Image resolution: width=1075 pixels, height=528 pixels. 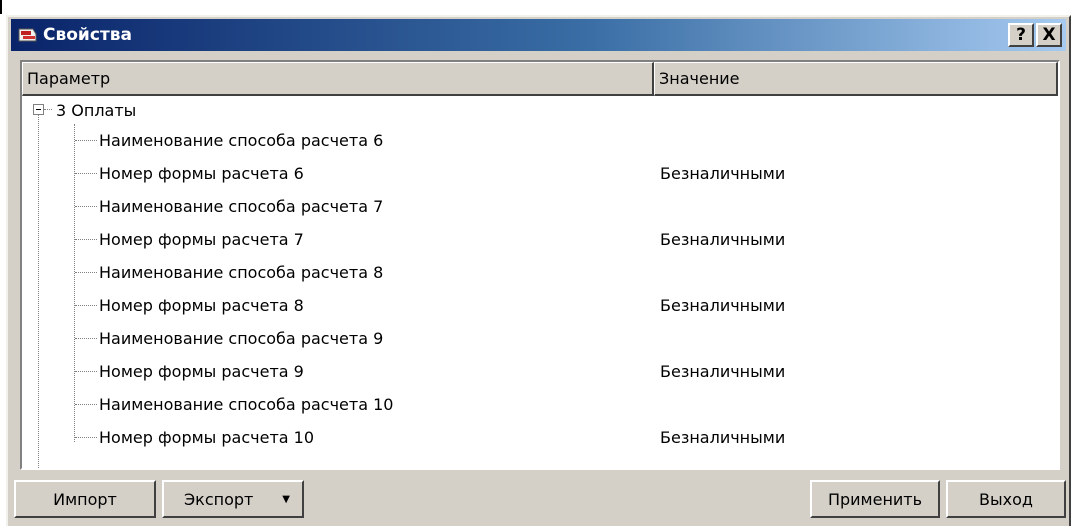 What do you see at coordinates (538, 501) in the screenshot?
I see `button-bar: Импорт Экспорт ▼ Применить Выход` at bounding box center [538, 501].